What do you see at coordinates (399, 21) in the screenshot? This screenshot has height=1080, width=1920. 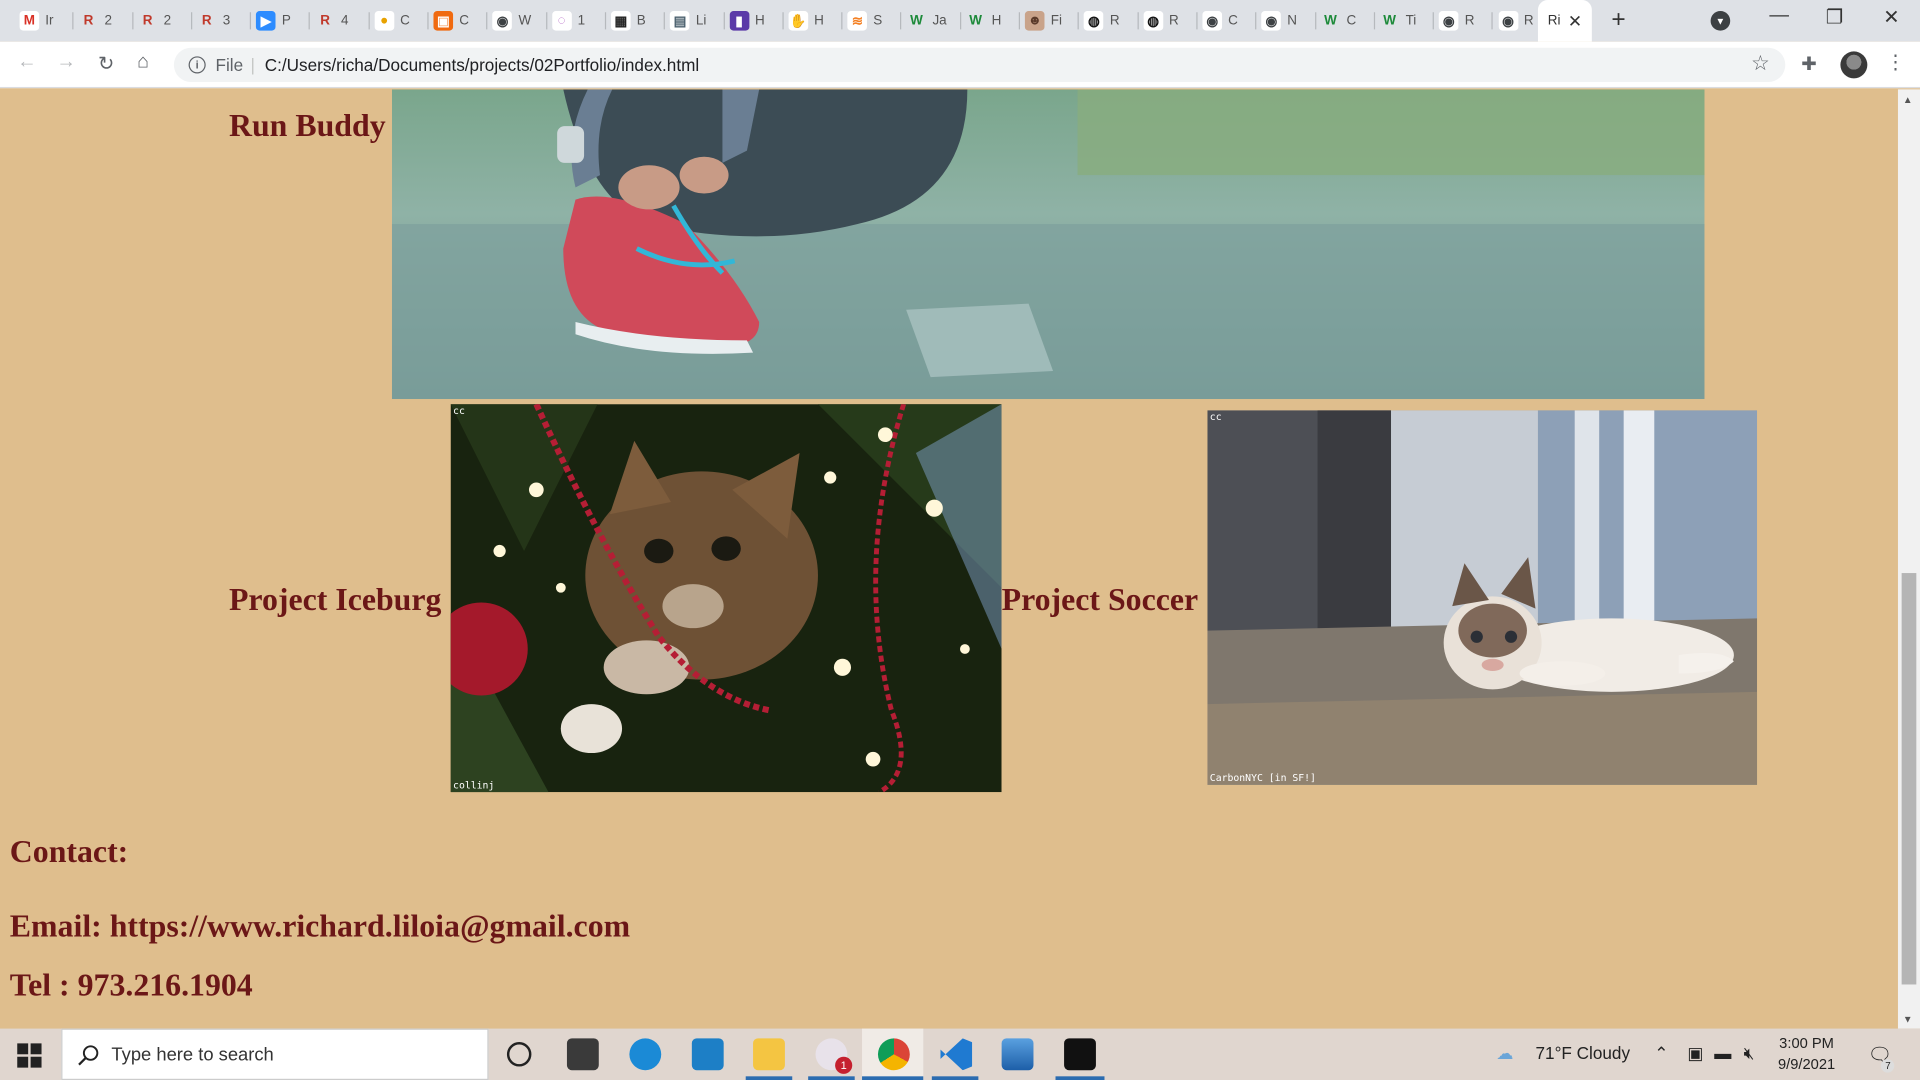 I see `tab-7: ● C` at bounding box center [399, 21].